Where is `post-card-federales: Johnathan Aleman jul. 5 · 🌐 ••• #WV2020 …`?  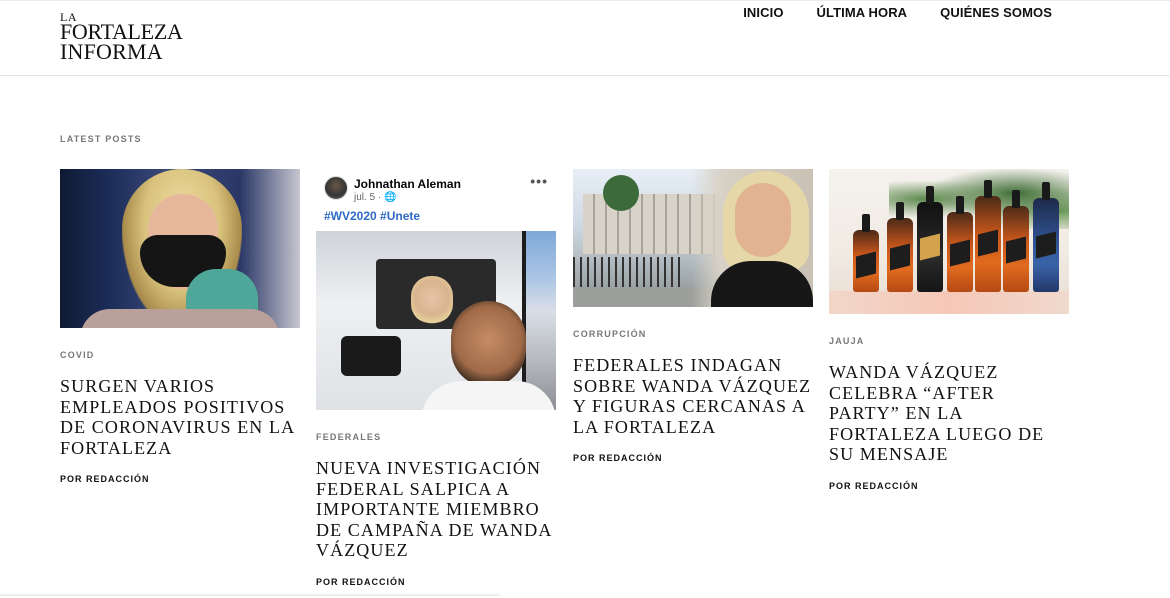
post-card-federales: Johnathan Aleman jul. 5 · 🌐 ••• #WV2020 … is located at coordinates (436, 378).